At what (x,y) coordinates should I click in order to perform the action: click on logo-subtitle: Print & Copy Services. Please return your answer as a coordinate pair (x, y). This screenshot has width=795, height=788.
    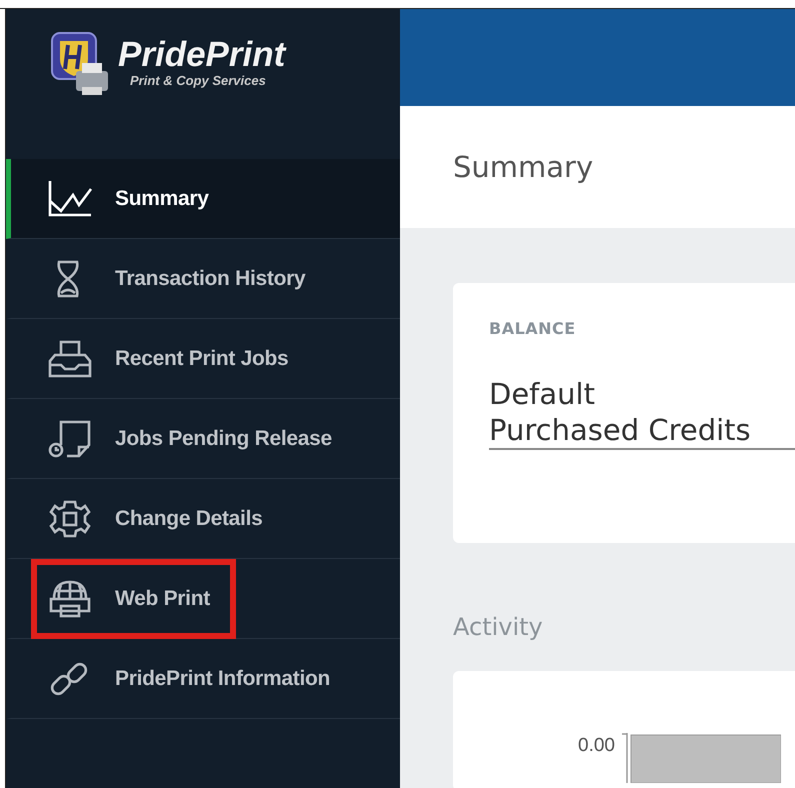
    Looking at the image, I should click on (198, 80).